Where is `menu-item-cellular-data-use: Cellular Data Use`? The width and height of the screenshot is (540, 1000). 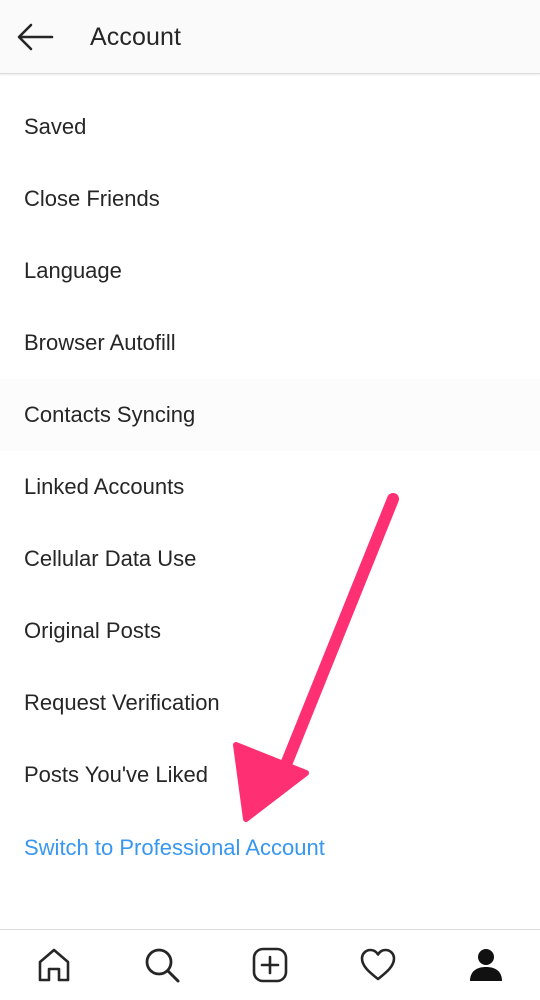
menu-item-cellular-data-use: Cellular Data Use is located at coordinates (270, 559).